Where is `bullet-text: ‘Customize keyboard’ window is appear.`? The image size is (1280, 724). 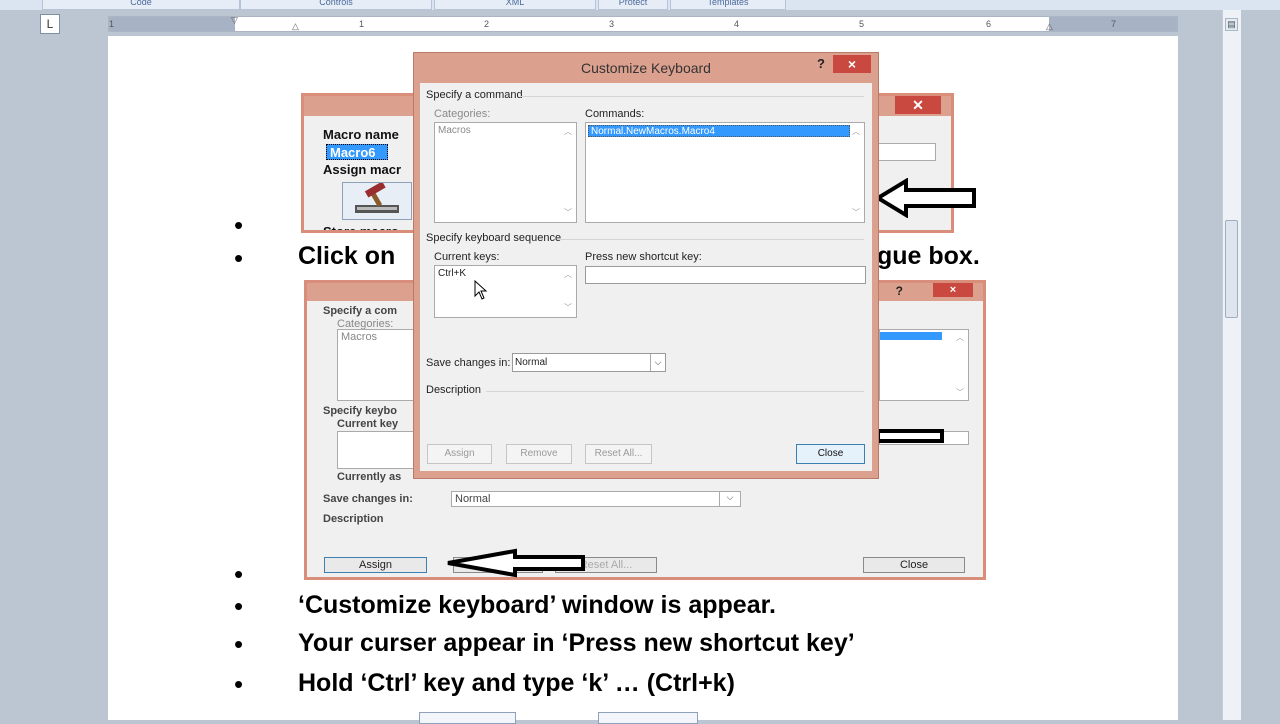 bullet-text: ‘Customize keyboard’ window is appear. is located at coordinates (537, 605).